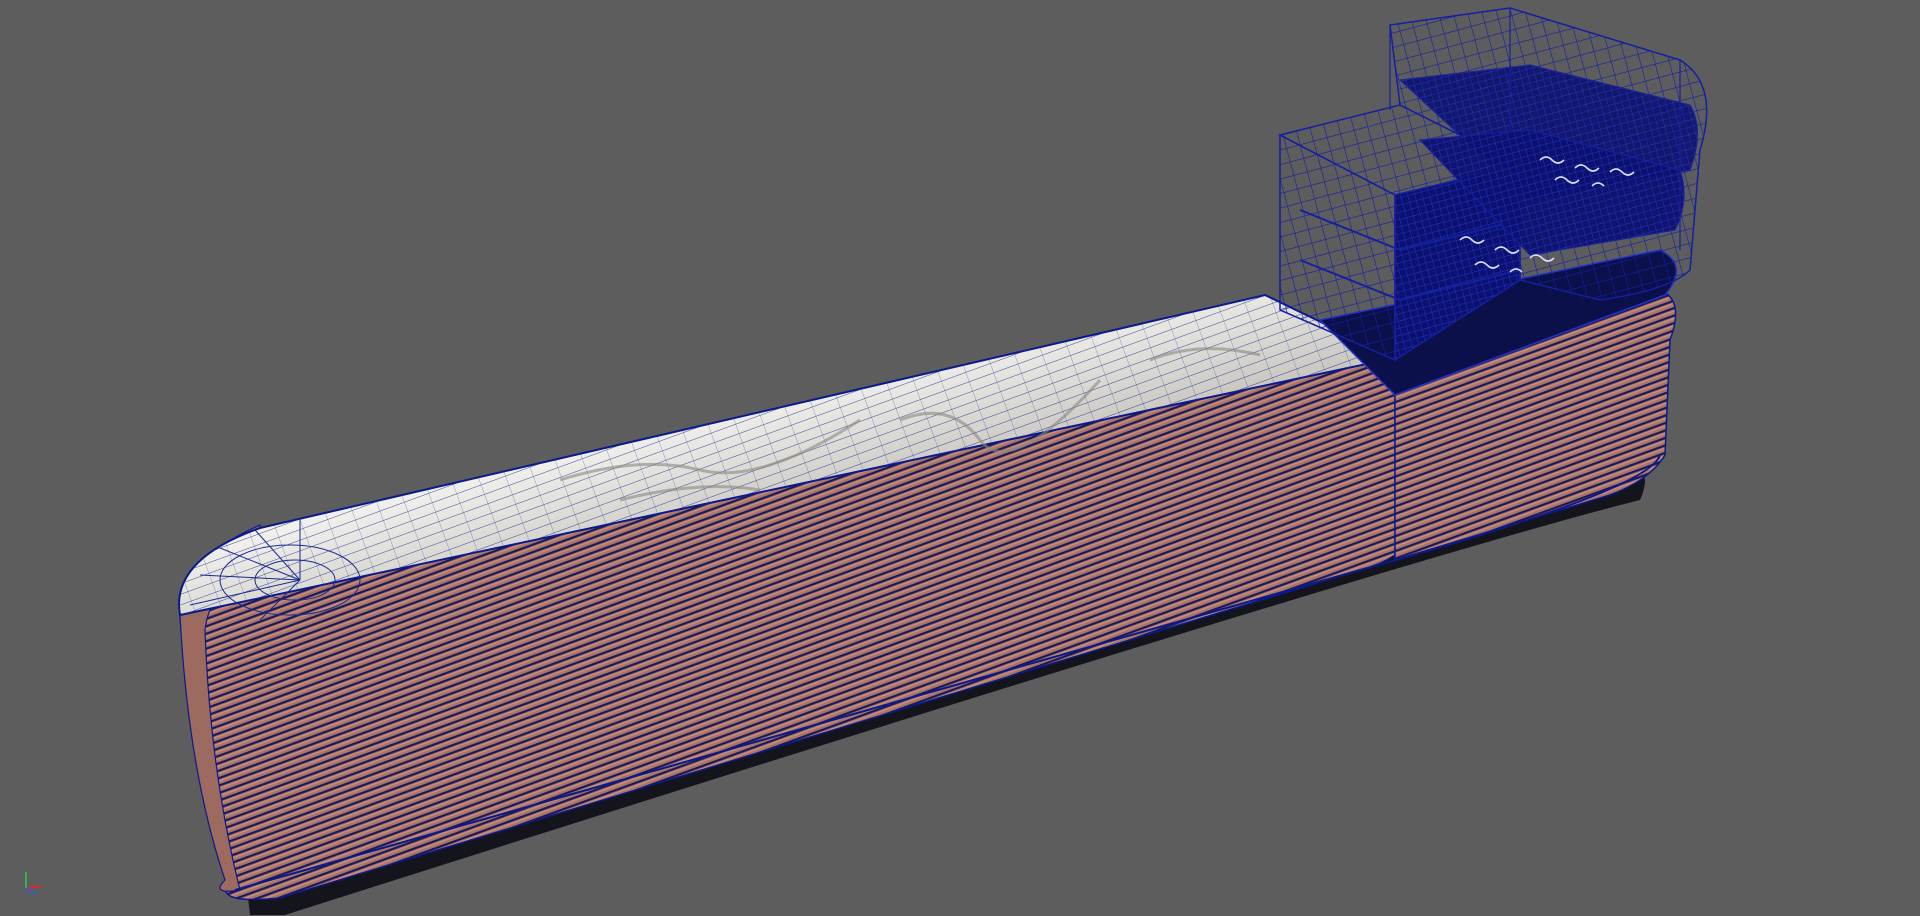 This screenshot has width=1920, height=916. I want to click on x-axis, so click(34, 887).